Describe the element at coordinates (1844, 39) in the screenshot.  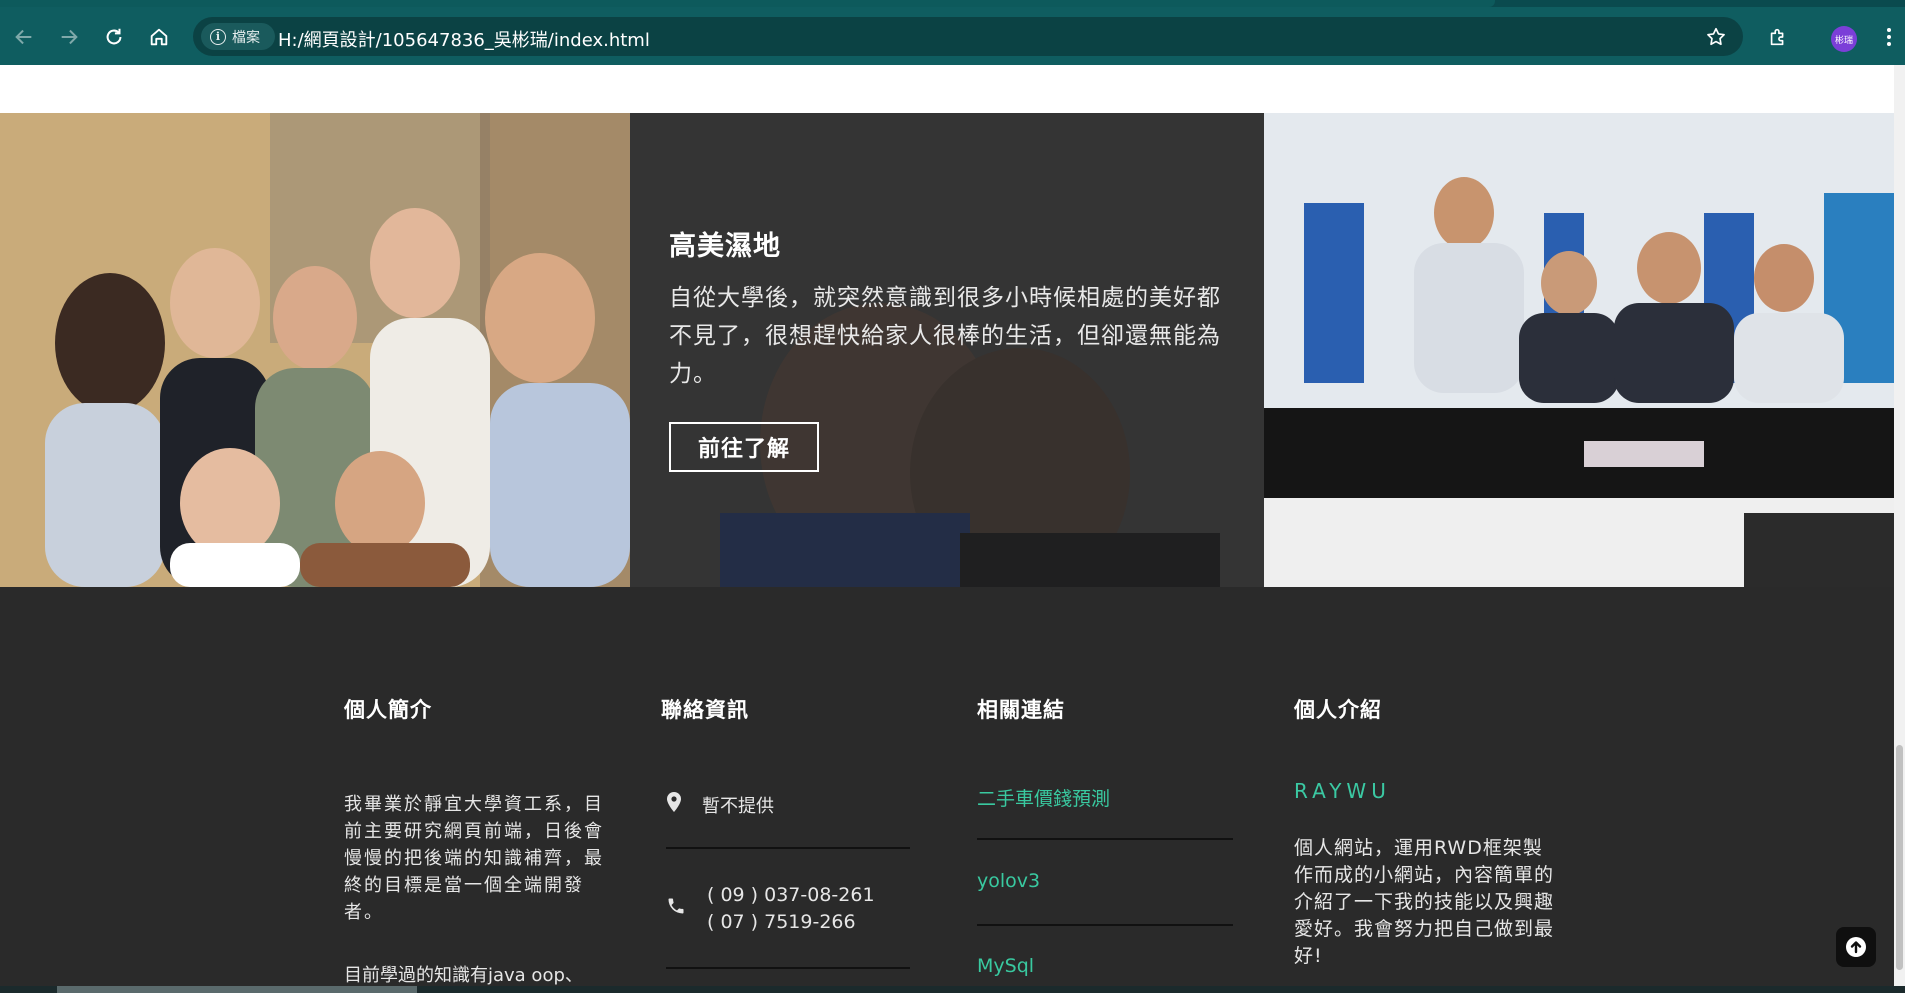
I see `profile-avatar: 彬瑞` at that location.